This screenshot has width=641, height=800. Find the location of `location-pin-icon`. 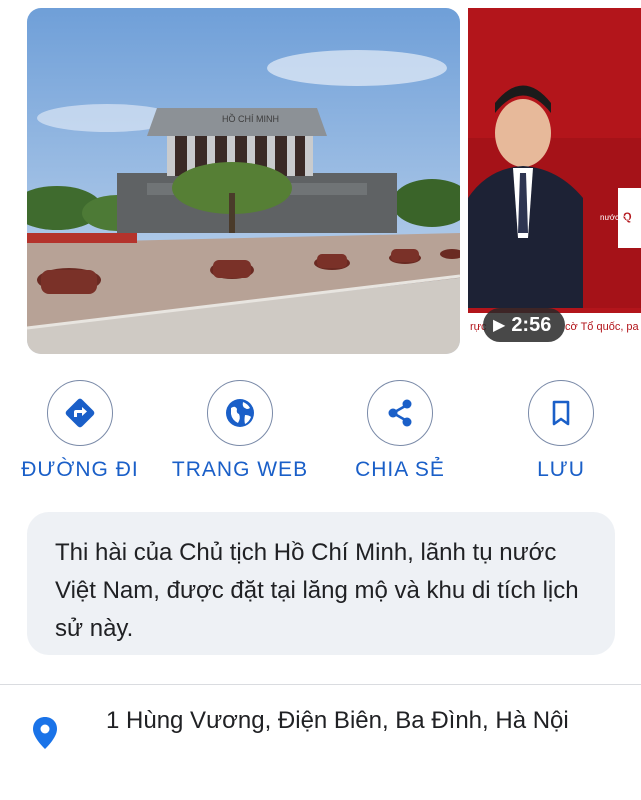

location-pin-icon is located at coordinates (45, 733).